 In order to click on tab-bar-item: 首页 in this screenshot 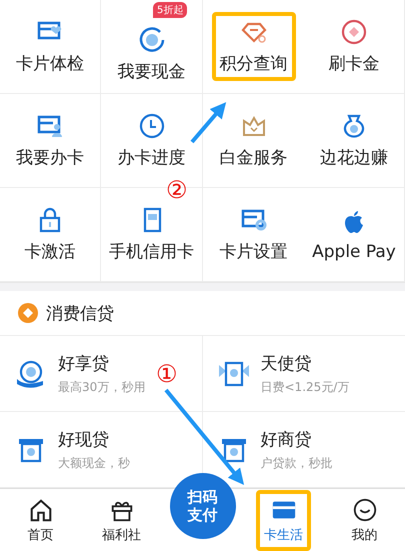, I will do `click(41, 520)`.